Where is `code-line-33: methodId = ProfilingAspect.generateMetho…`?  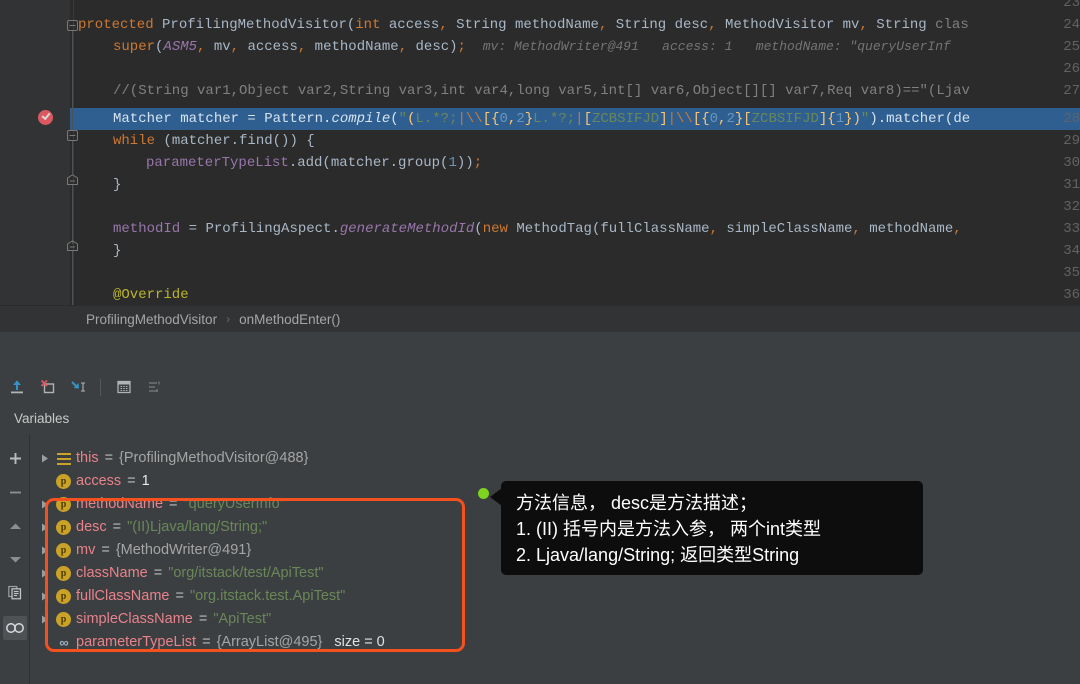
code-line-33: methodId = ProfilingAspect.generateMetho… is located at coordinates (537, 229).